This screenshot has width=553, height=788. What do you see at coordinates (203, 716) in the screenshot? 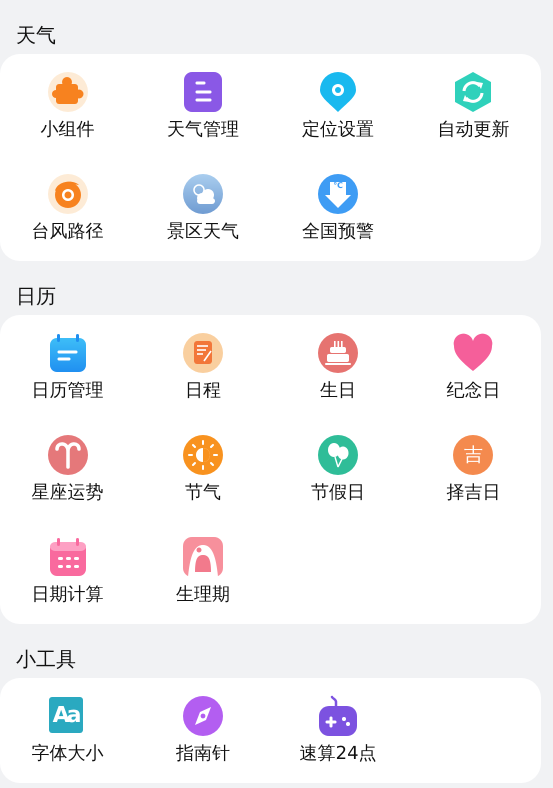
I see `compass-icon` at bounding box center [203, 716].